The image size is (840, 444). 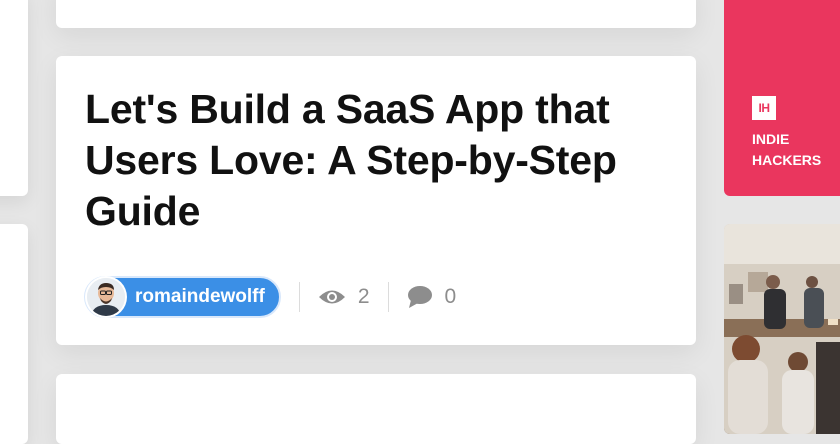 What do you see at coordinates (106, 297) in the screenshot?
I see `avatar` at bounding box center [106, 297].